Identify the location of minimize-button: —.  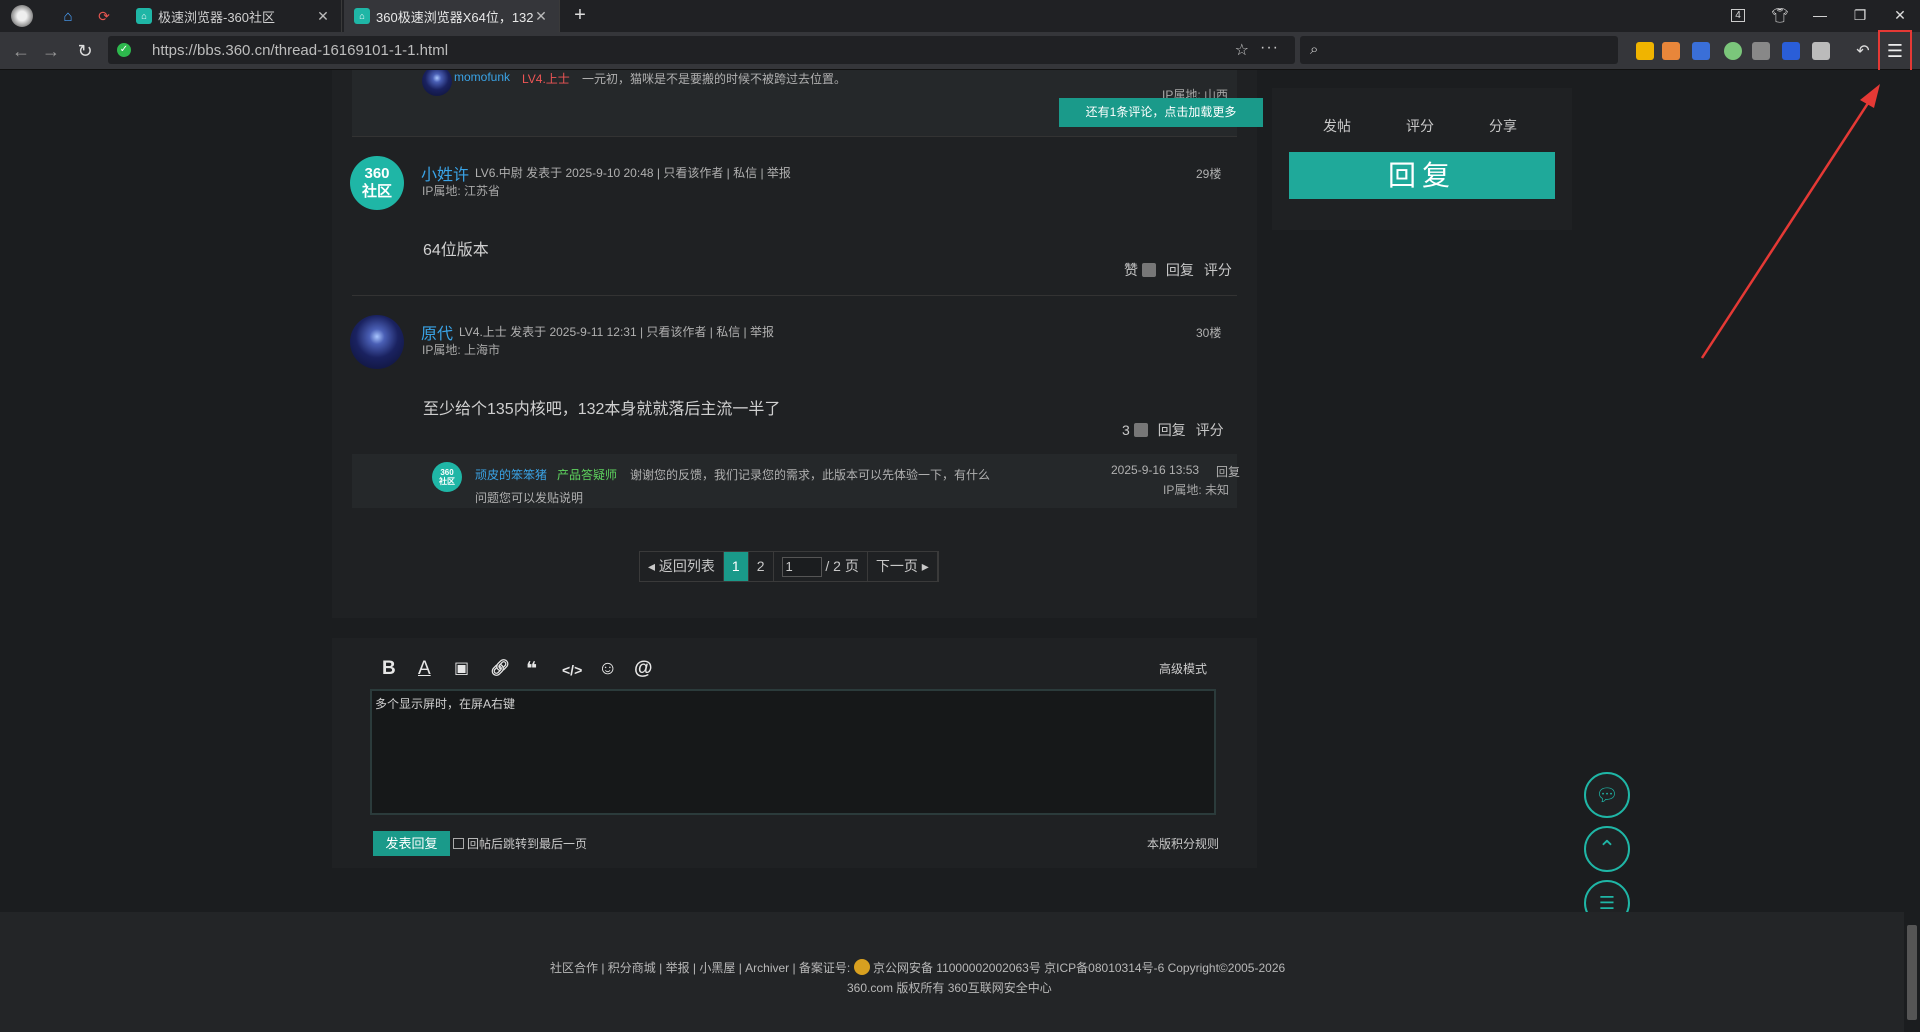
(1820, 15).